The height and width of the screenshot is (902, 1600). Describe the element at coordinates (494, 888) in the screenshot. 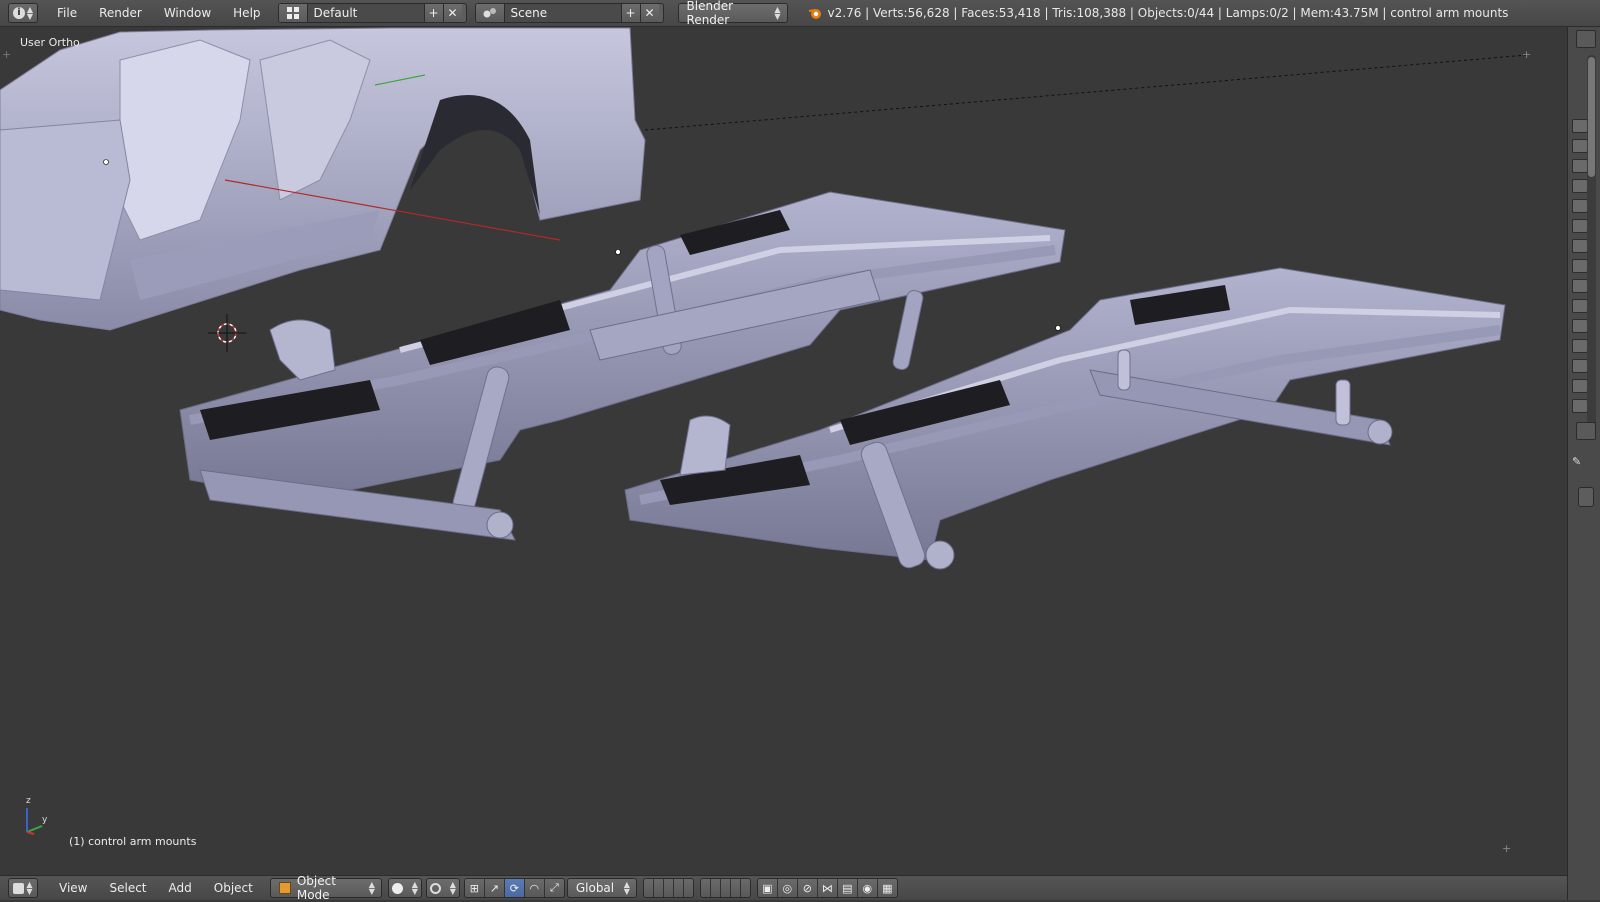

I see `translate-manipulator-icon: ↗` at that location.